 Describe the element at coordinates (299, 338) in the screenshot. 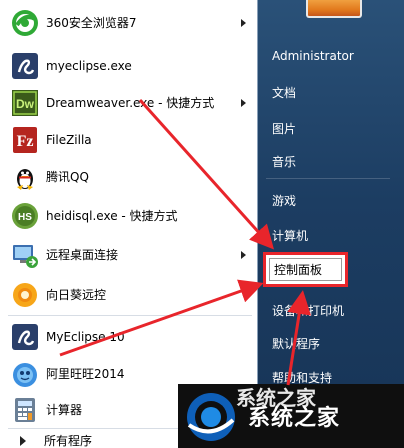

I see `arrow-bottom-to-control-panel` at that location.